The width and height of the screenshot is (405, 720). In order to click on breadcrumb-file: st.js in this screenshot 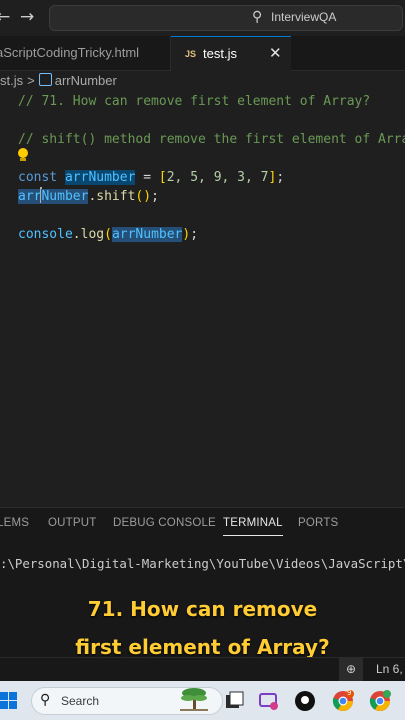, I will do `click(11, 80)`.